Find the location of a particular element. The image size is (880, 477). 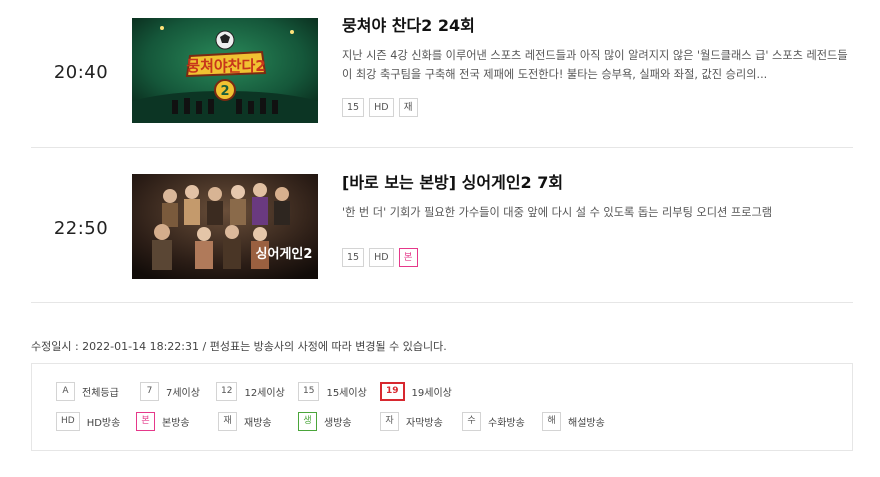

legend-item-15: 15 15세이상 is located at coordinates (339, 391).